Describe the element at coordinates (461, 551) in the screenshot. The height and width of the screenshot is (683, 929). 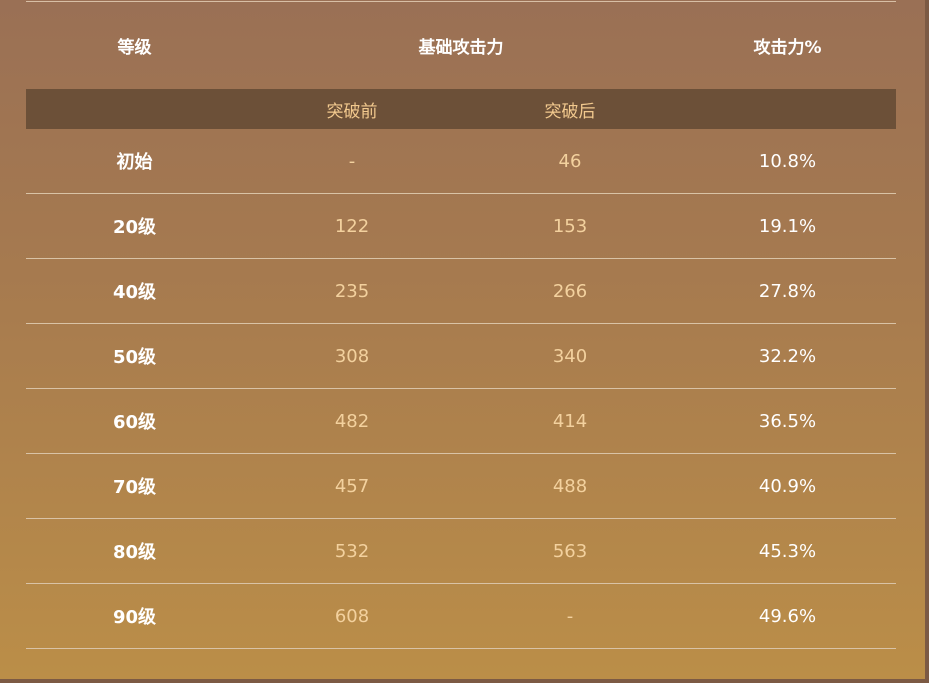
I see `table-row: 80级 532 563 45.3%` at that location.